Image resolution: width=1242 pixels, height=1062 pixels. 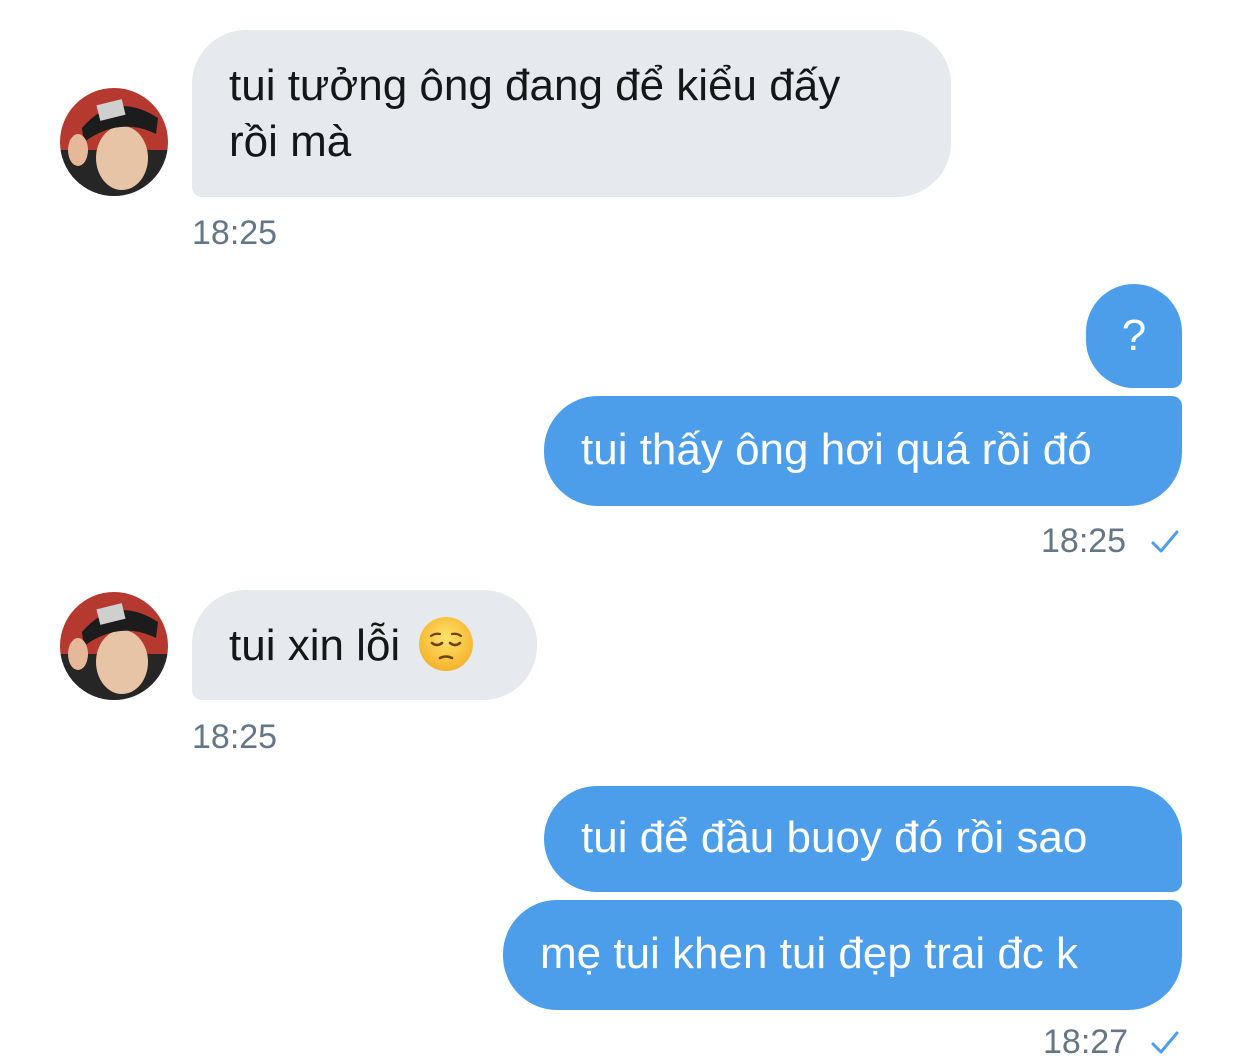 I want to click on message-bubble-incoming: tui xin lỗi, so click(x=364, y=645).